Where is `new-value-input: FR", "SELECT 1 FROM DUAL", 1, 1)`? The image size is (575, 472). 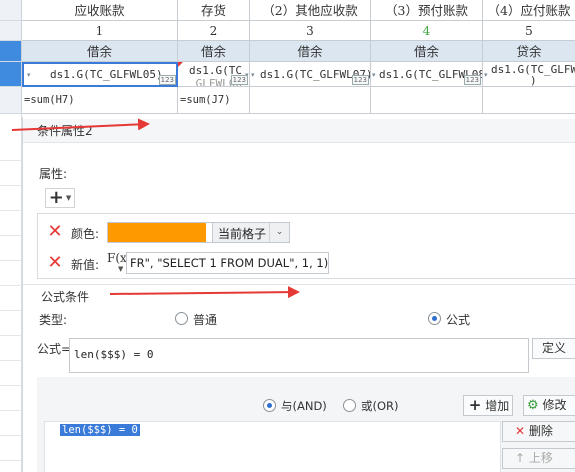 new-value-input: FR", "SELECT 1 FROM DUAL", 1, 1) is located at coordinates (227, 263).